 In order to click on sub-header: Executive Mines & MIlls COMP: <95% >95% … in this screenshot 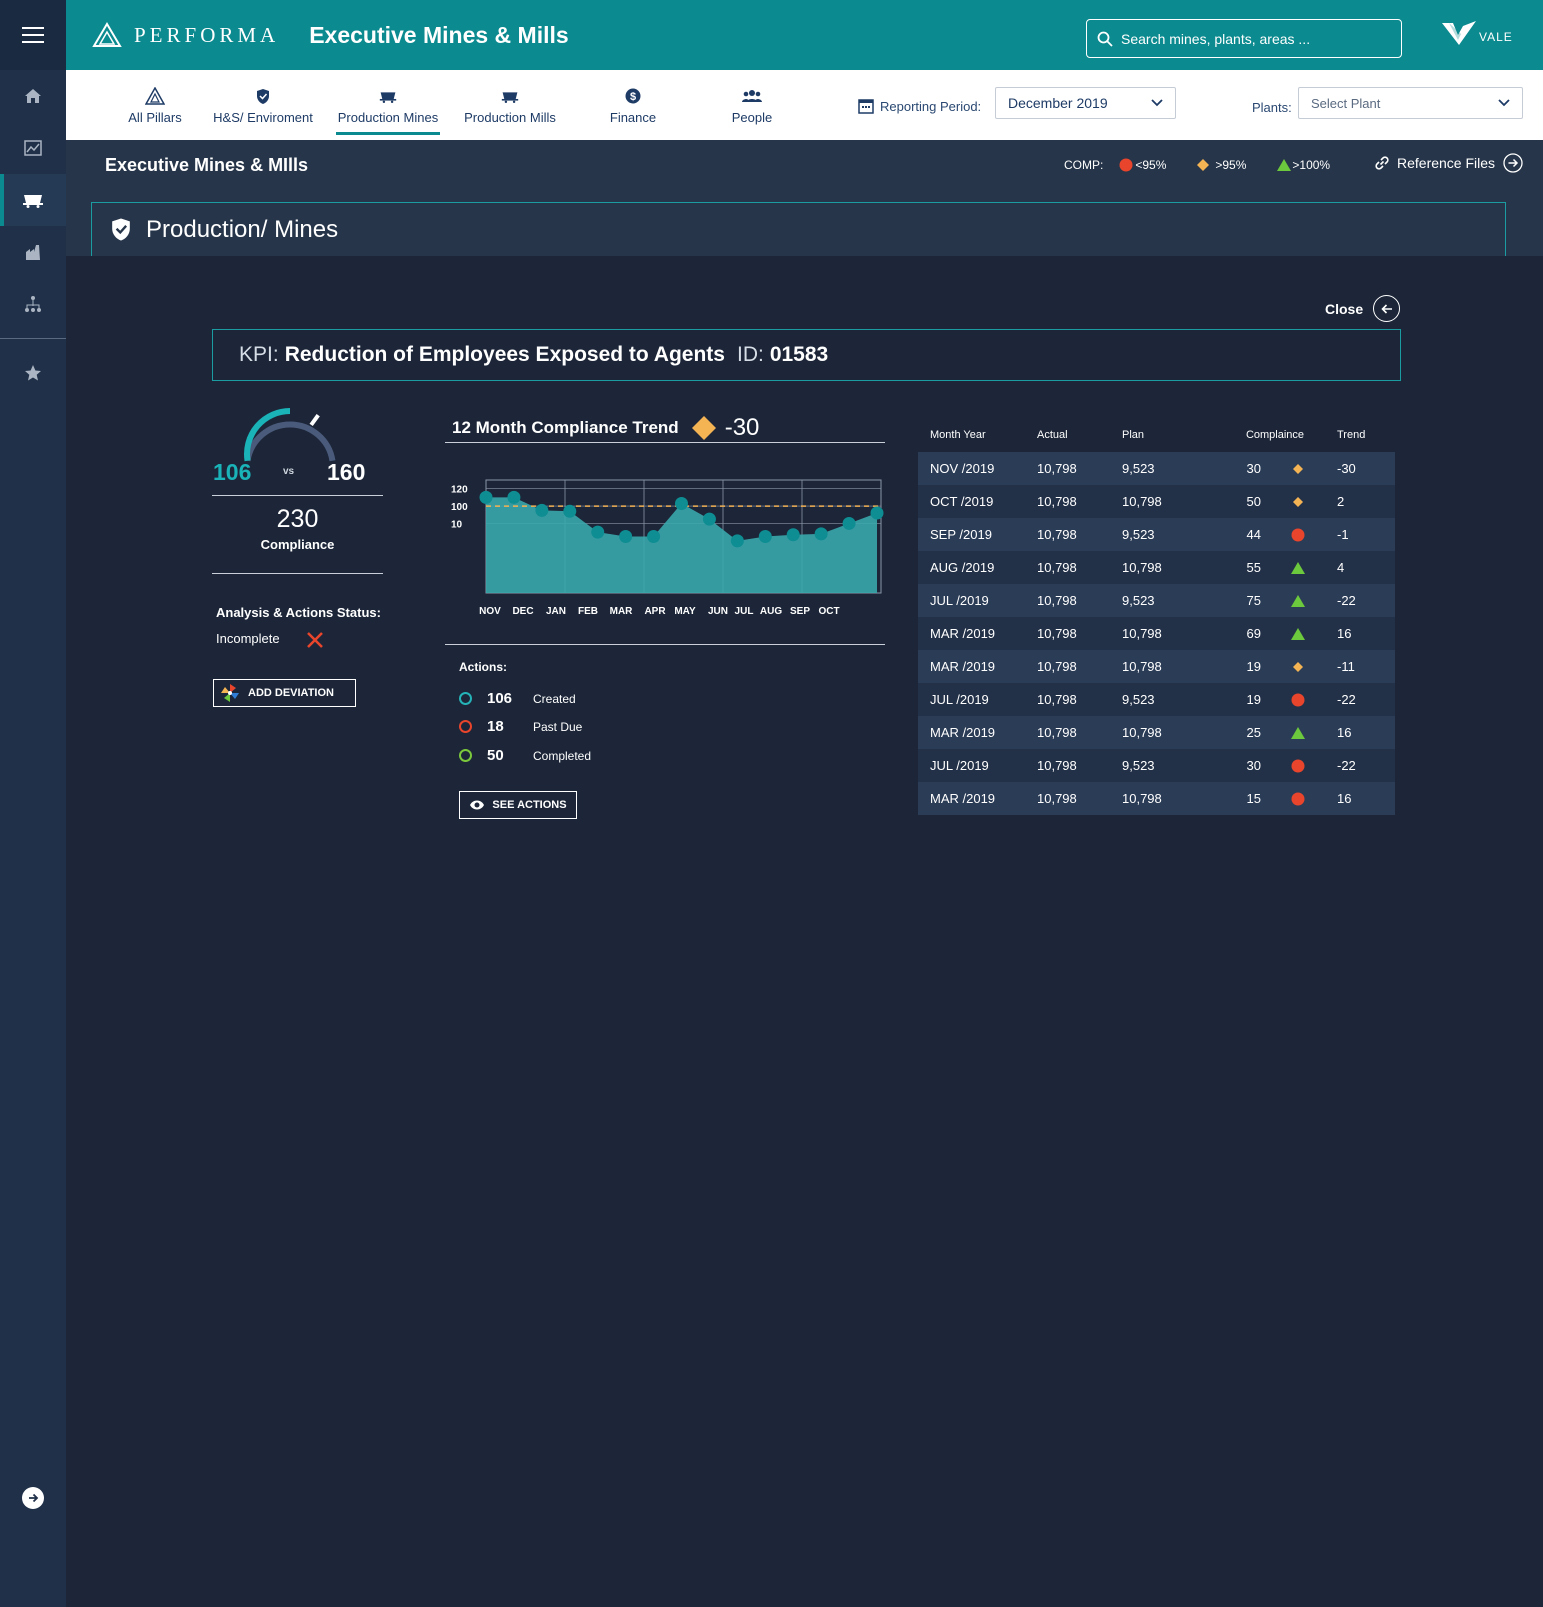, I will do `click(804, 198)`.